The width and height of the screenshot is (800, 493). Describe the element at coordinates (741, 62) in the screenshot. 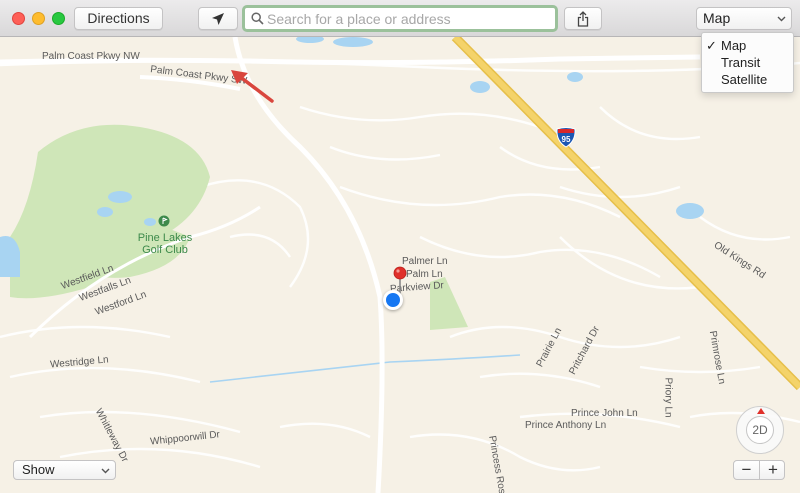

I see `menu-item-label: Transit` at that location.